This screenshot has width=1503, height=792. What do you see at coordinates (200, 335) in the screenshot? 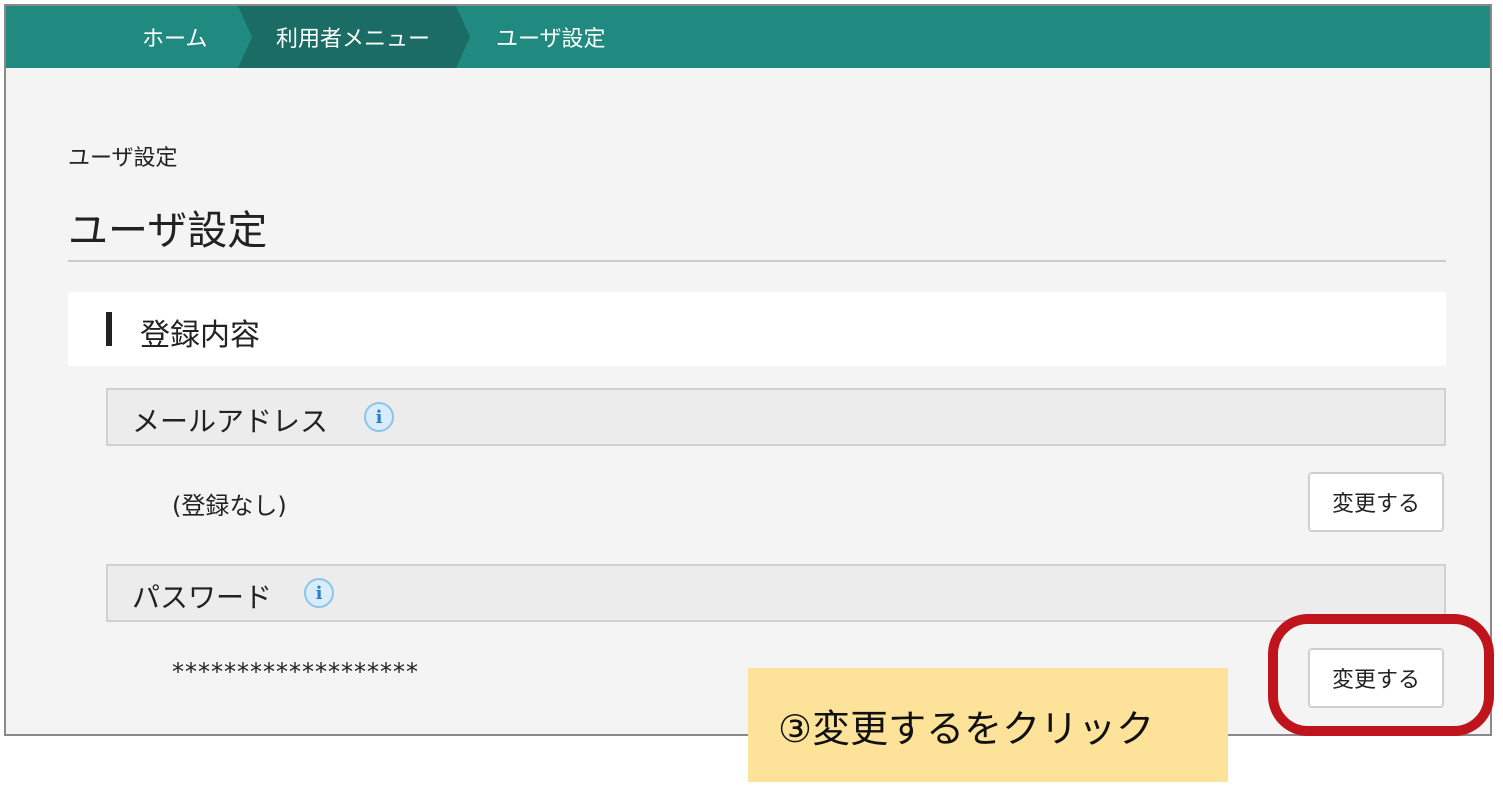
I see `section-title: 登録内容` at bounding box center [200, 335].